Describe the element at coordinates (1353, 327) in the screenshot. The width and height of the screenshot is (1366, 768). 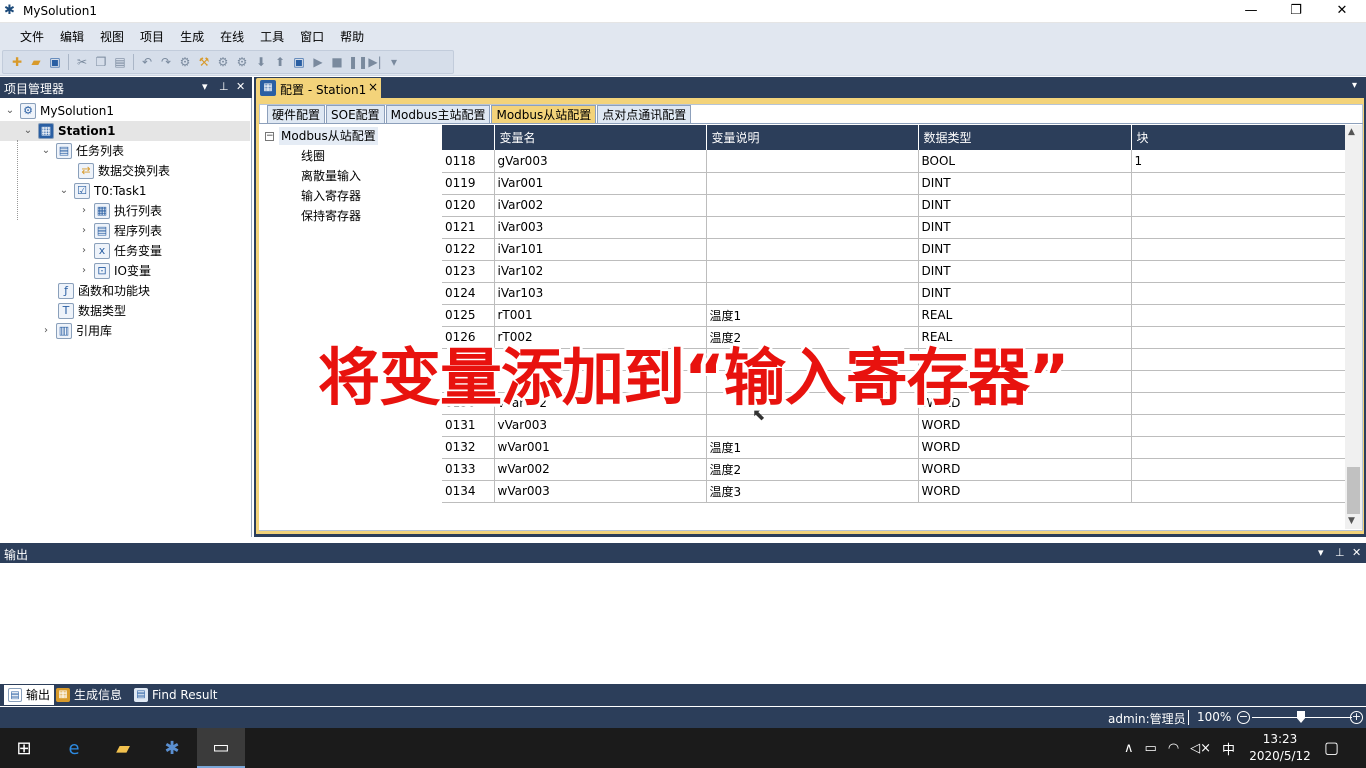
I see `grid-vertical-scrollbar: ▲ ▼` at that location.